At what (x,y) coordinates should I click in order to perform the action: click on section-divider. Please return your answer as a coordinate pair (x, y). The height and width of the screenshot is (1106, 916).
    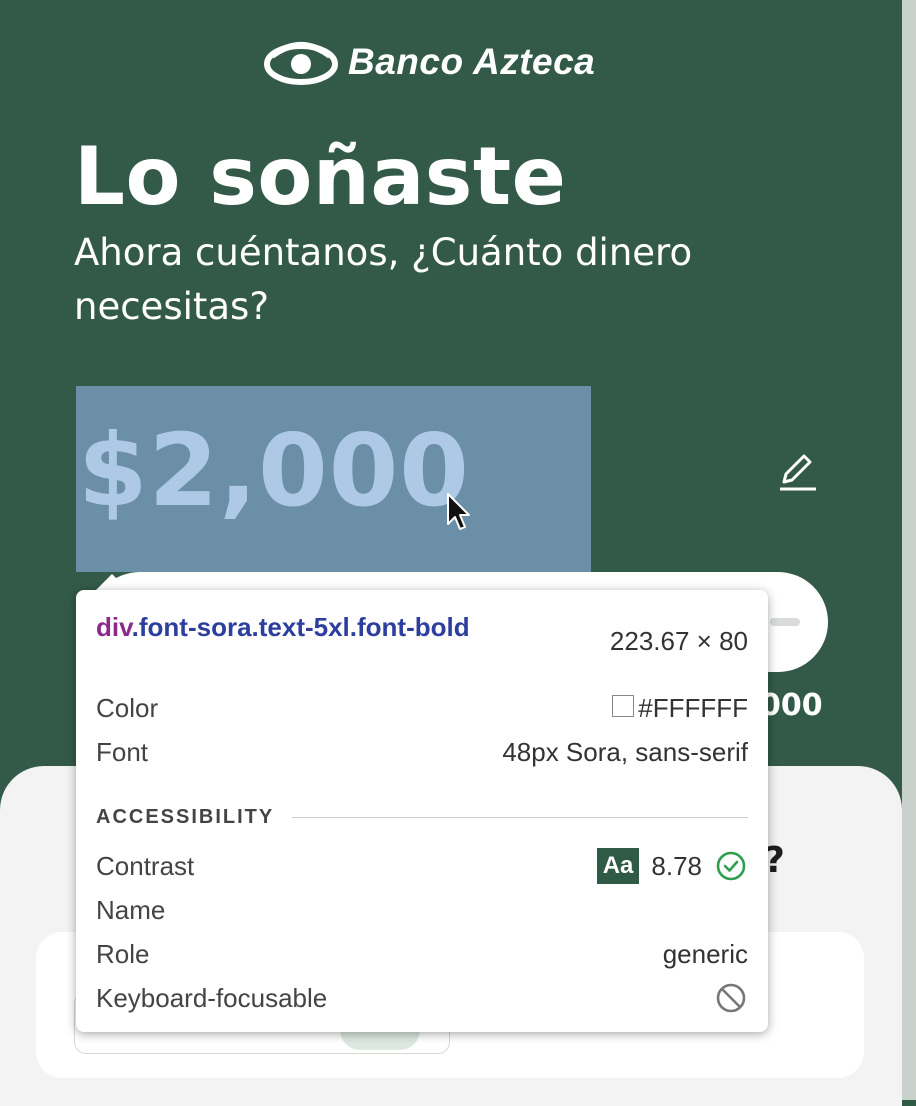
    Looking at the image, I should click on (520, 817).